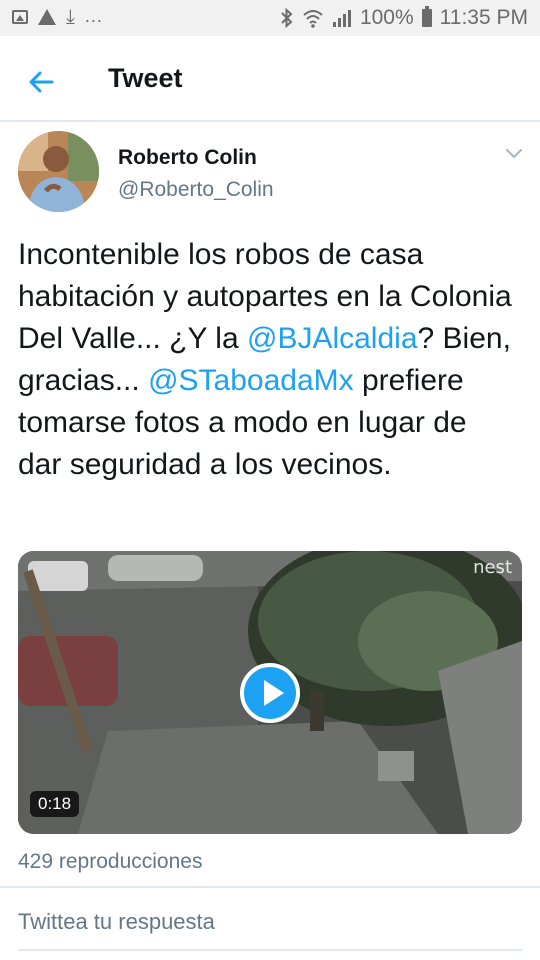 This screenshot has height=960, width=540. I want to click on mention-link: @STaboadaMx, so click(251, 380).